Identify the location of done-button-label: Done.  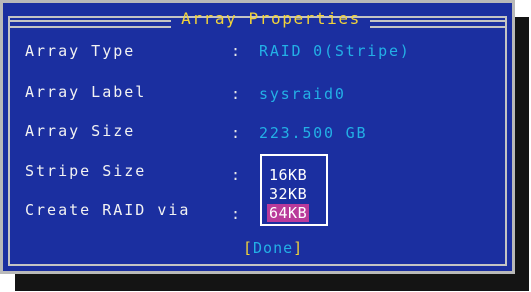
(273, 248).